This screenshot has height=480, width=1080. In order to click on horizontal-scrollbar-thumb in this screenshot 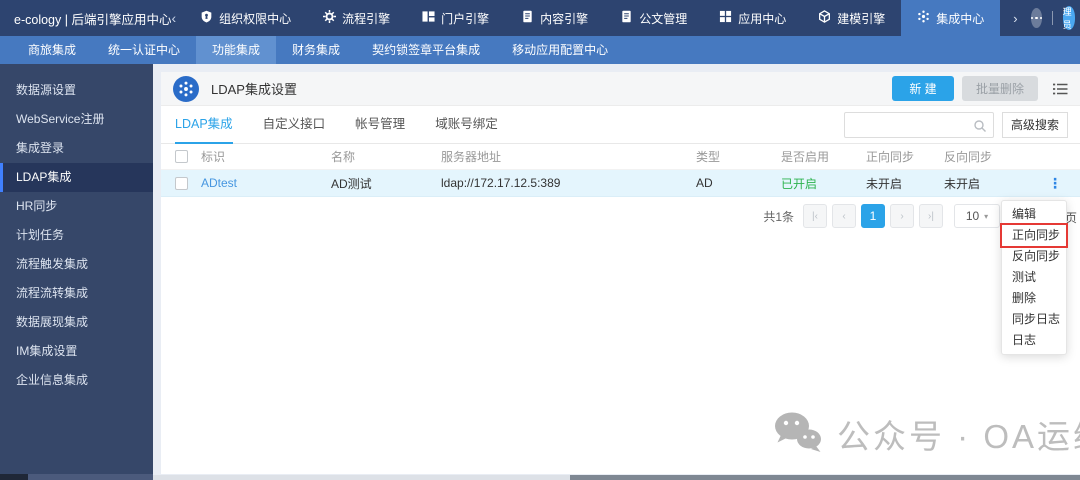, I will do `click(825, 477)`.